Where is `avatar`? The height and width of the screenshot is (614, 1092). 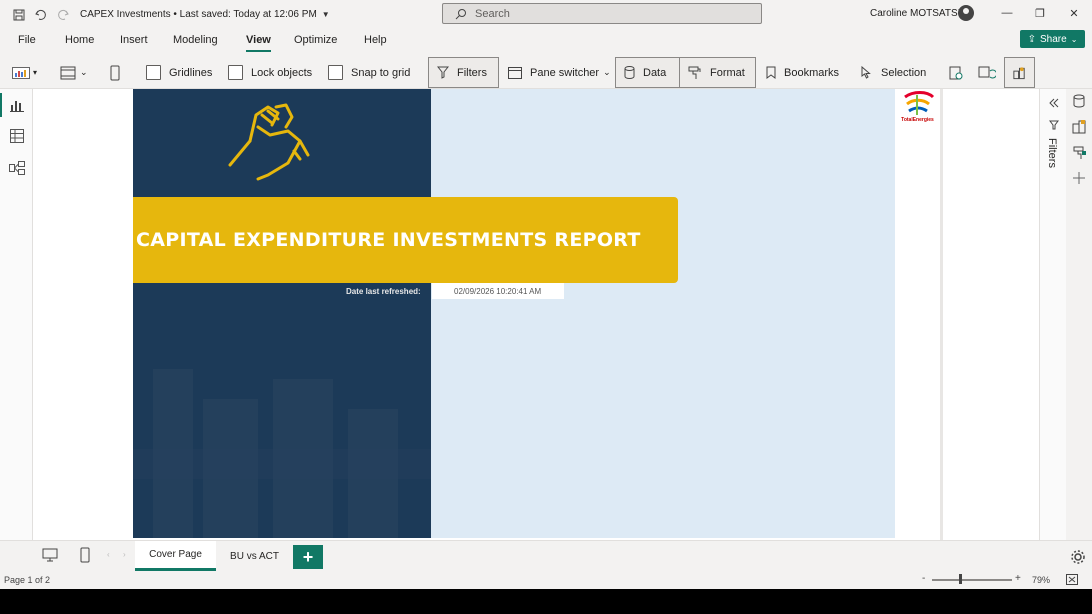
avatar is located at coordinates (966, 13).